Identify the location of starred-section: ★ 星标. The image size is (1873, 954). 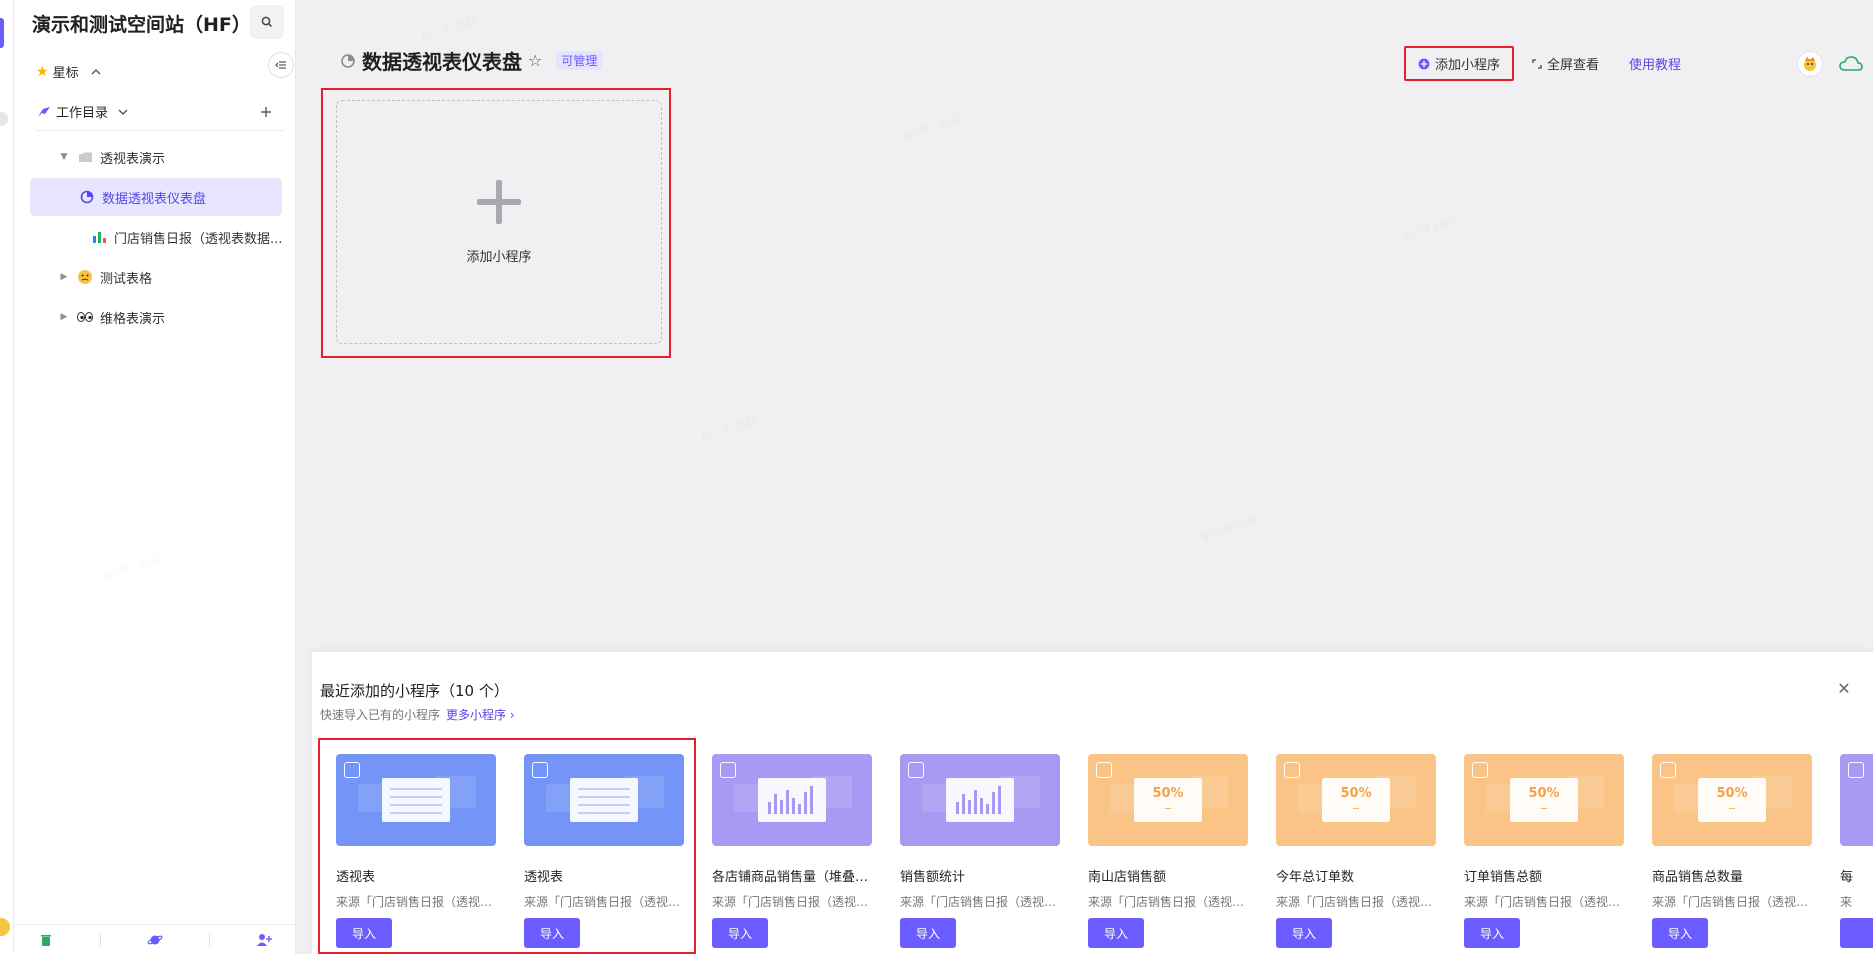
(69, 71).